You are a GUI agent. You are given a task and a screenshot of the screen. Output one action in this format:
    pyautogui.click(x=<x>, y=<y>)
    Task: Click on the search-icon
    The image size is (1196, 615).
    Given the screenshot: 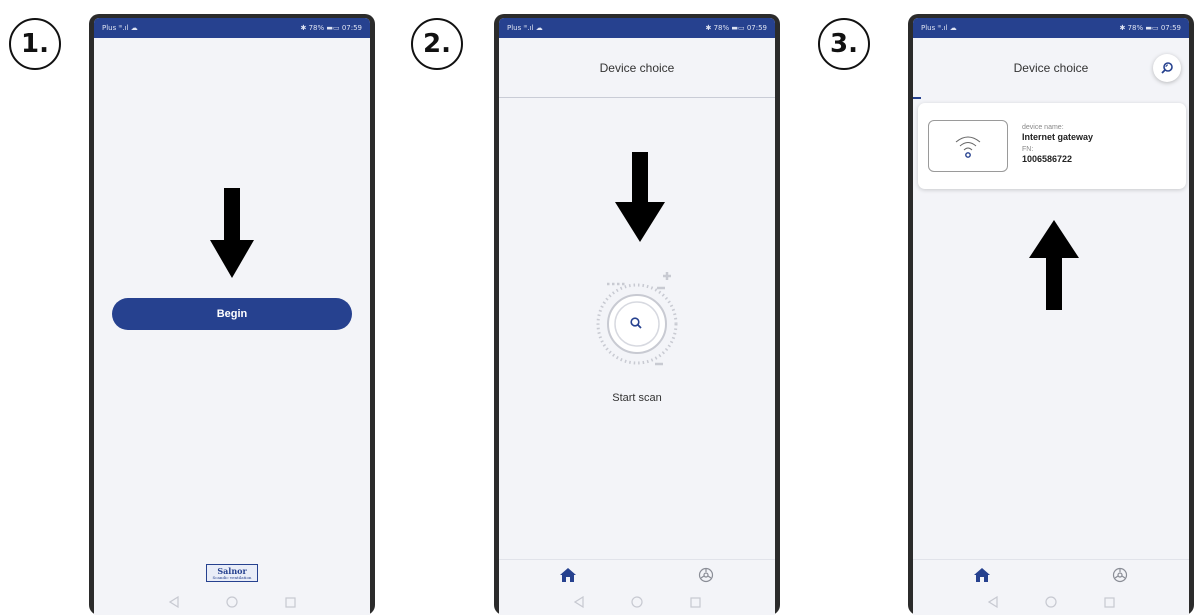 What is the action you would take?
    pyautogui.click(x=1167, y=68)
    